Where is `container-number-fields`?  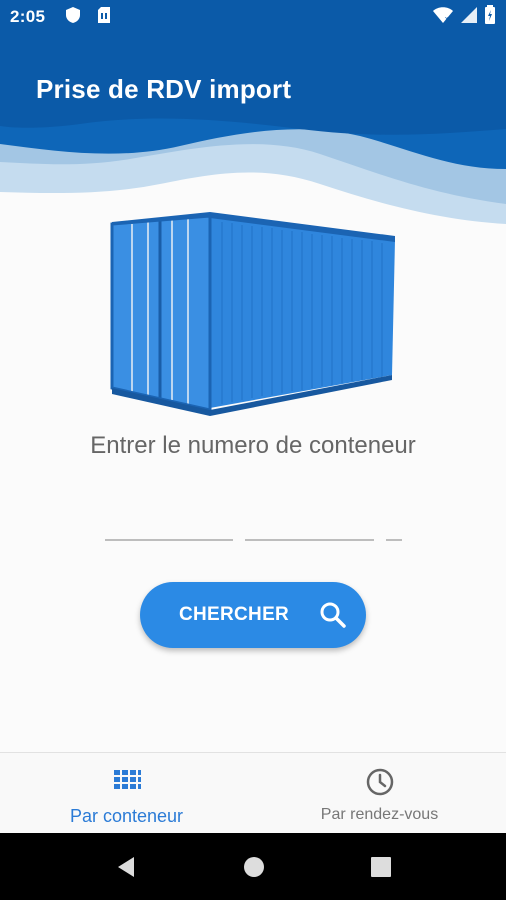
container-number-fields is located at coordinates (253, 541).